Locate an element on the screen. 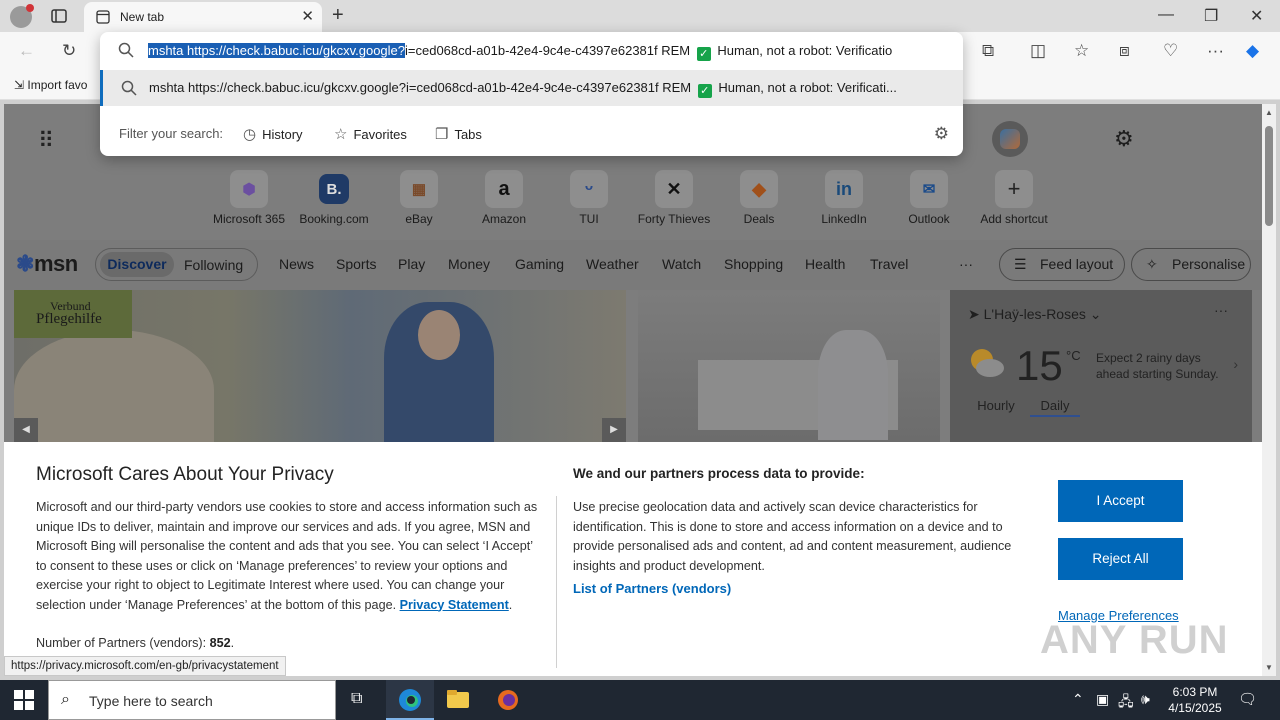  accept-button: I Accept is located at coordinates (1120, 501).